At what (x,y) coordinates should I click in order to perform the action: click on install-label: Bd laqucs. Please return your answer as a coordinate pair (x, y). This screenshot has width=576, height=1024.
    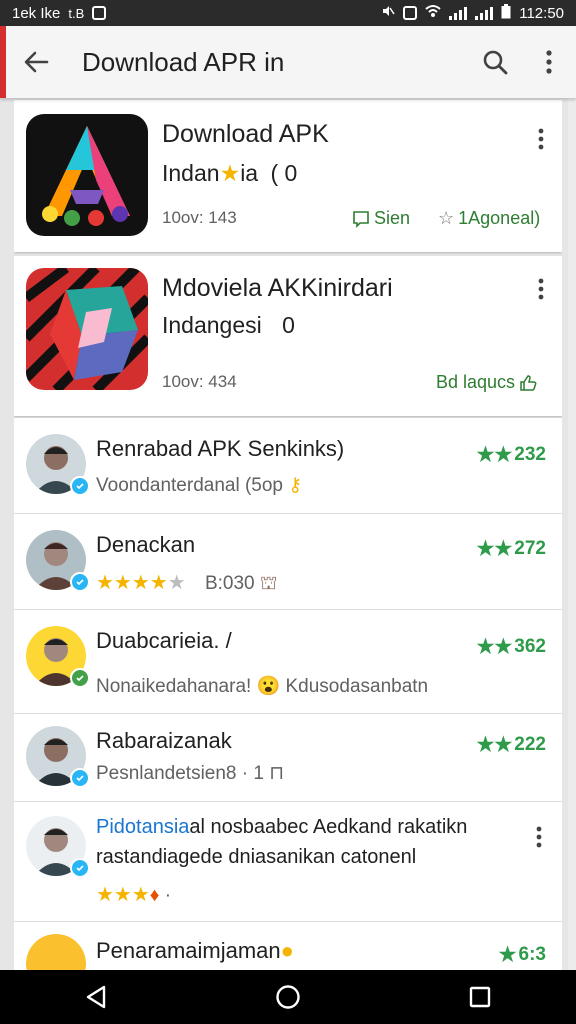
    Looking at the image, I should click on (476, 382).